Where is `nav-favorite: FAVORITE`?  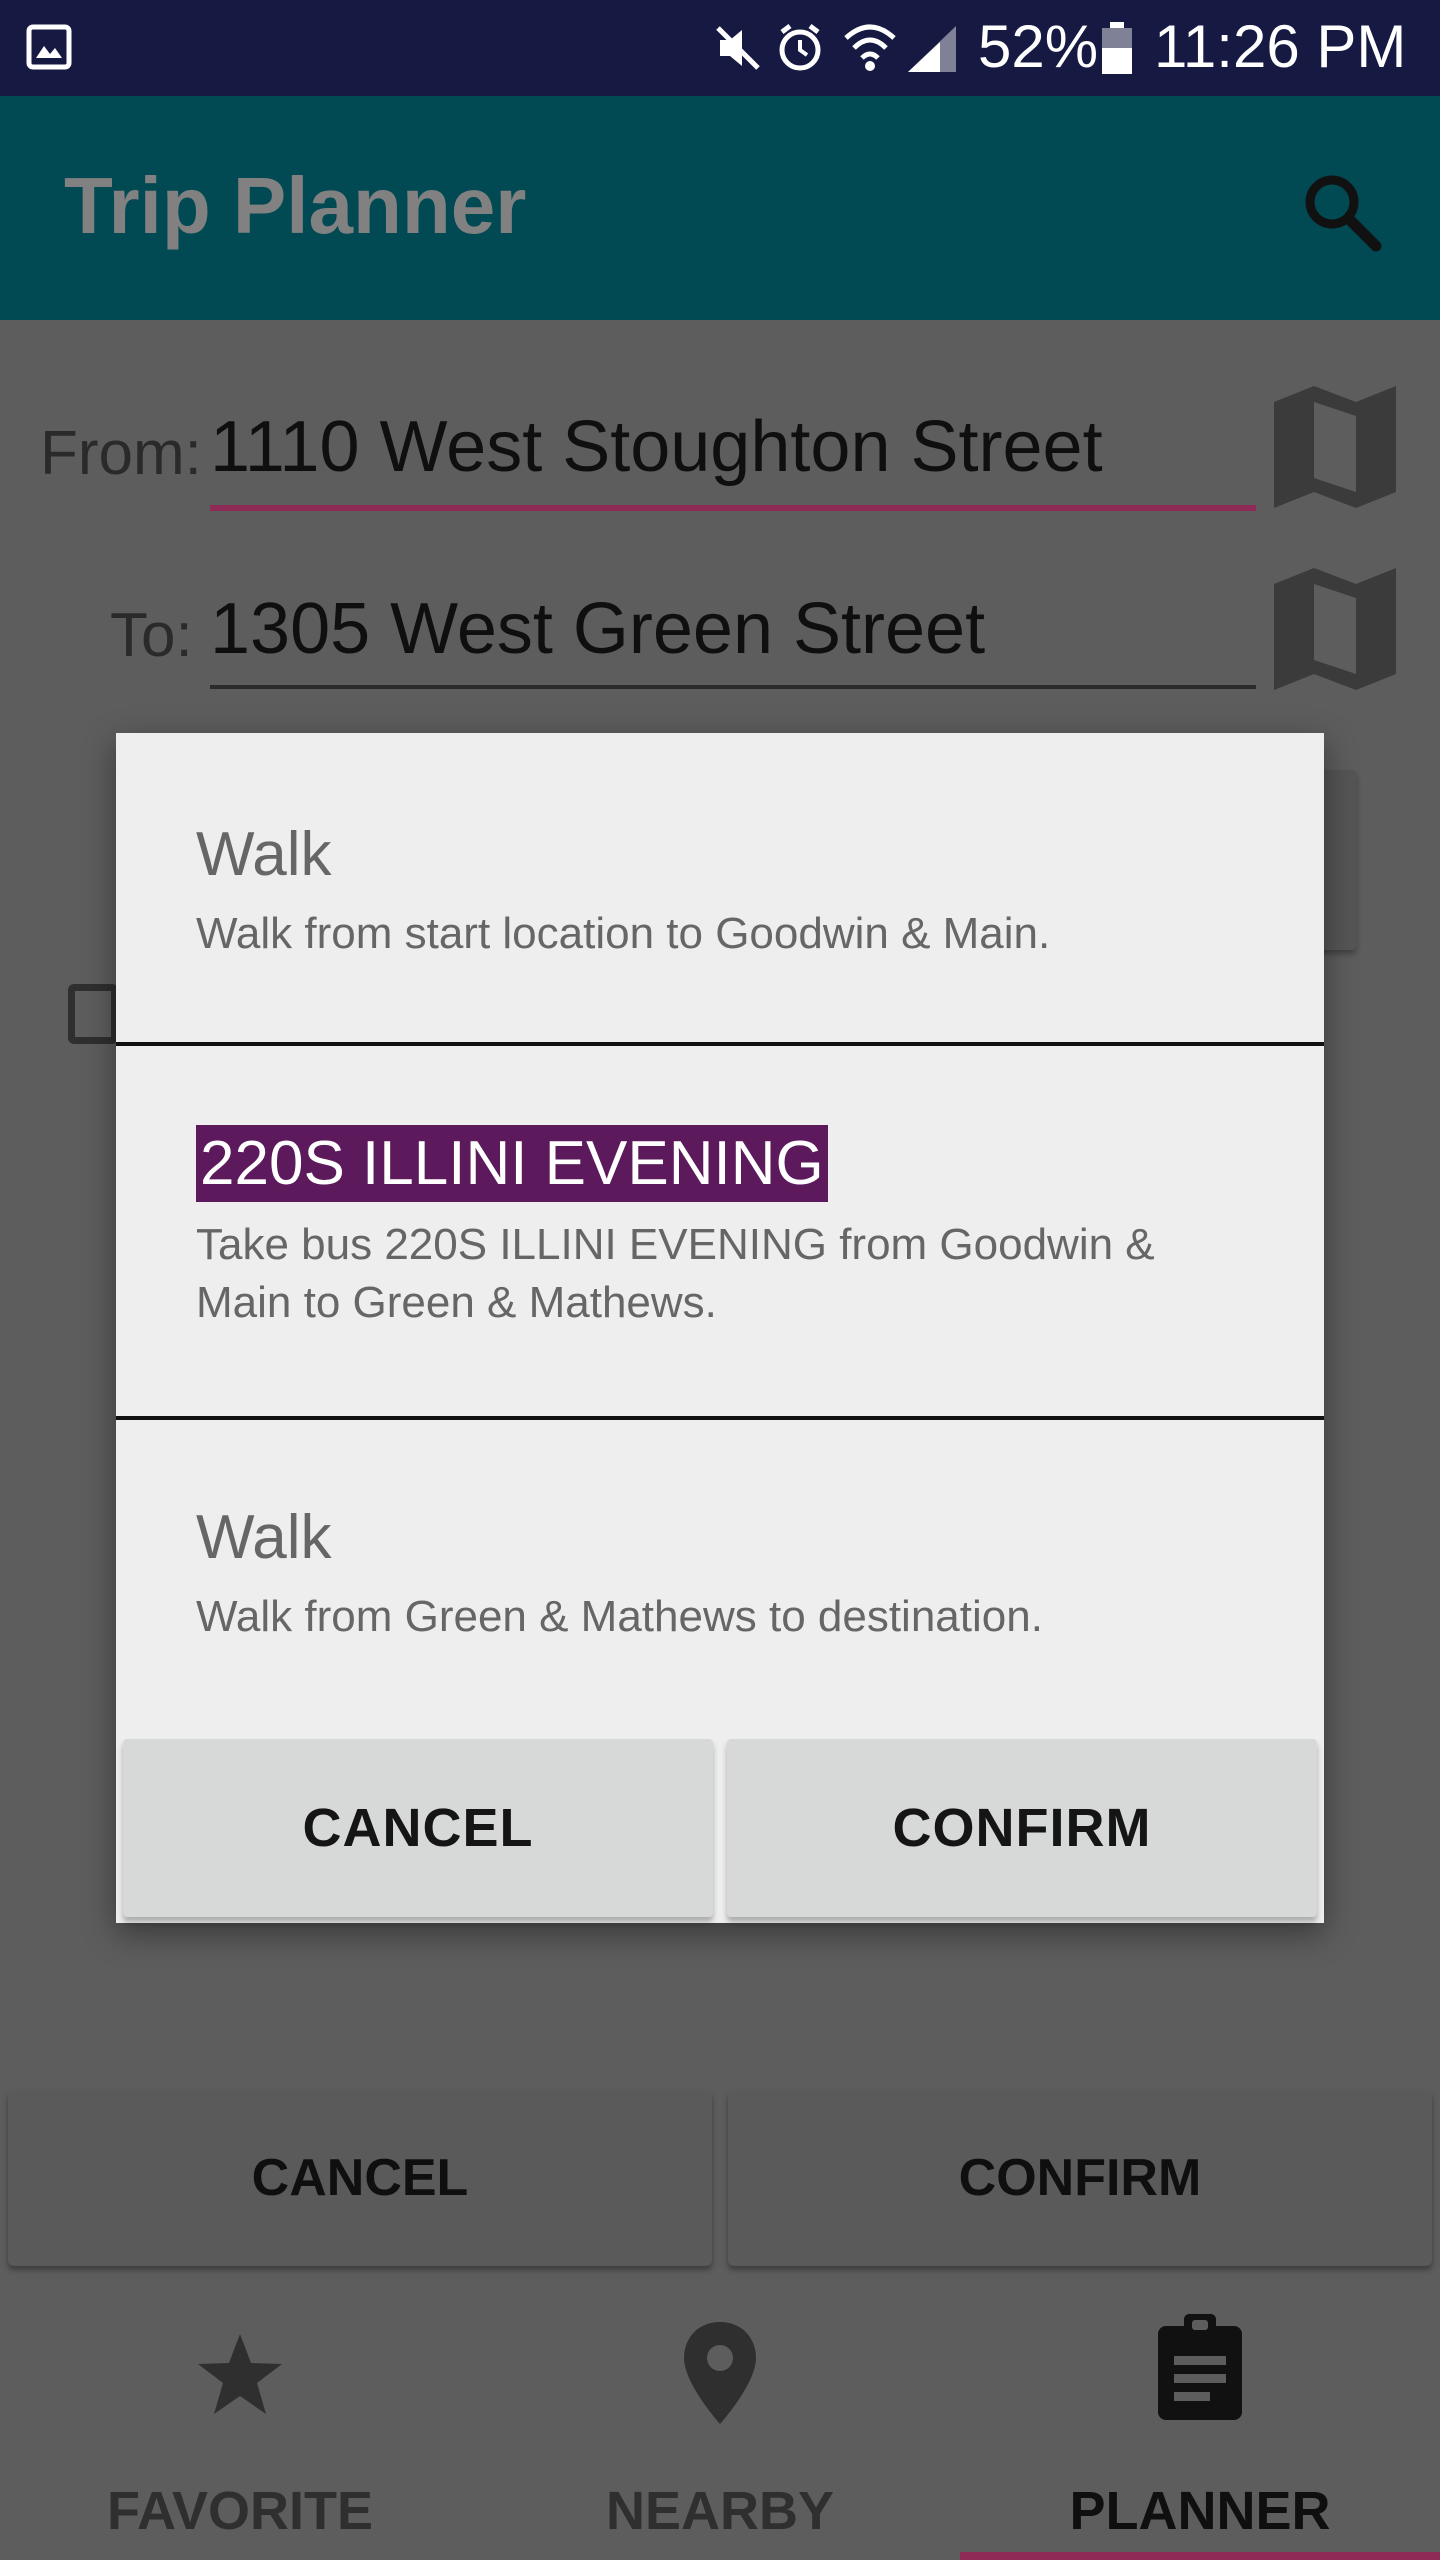
nav-favorite: FAVORITE is located at coordinates (240, 2425).